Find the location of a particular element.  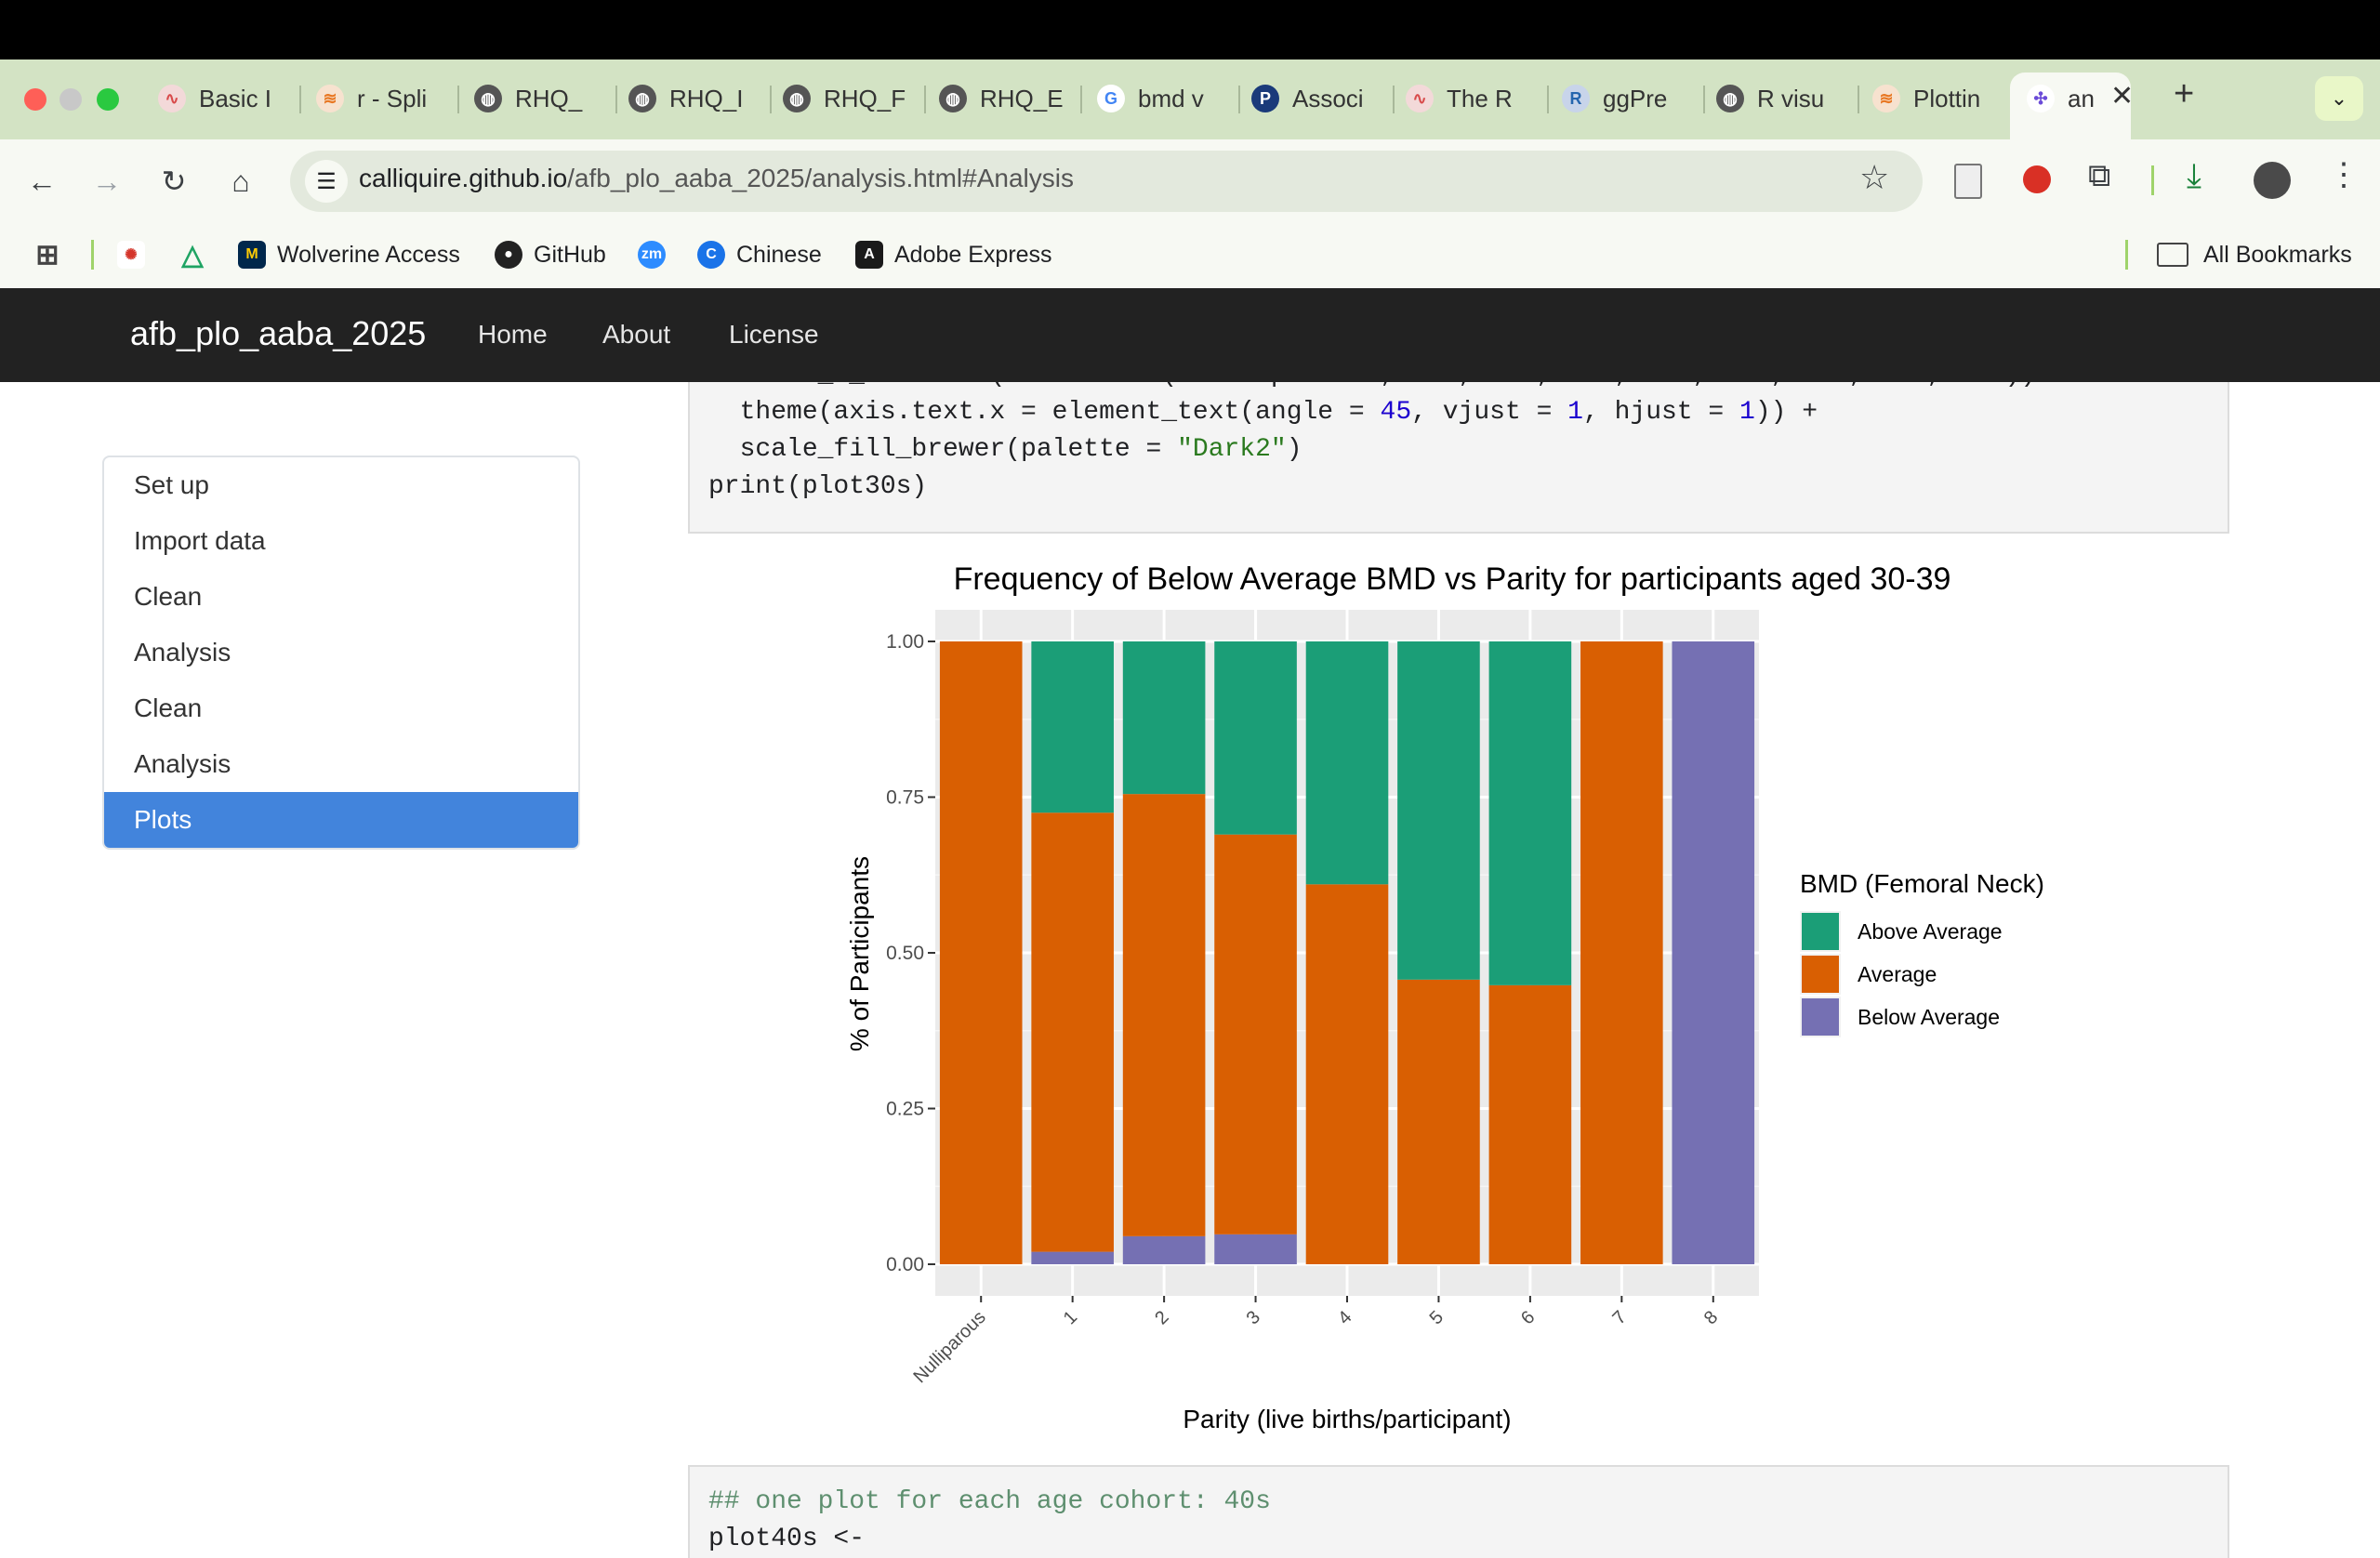

toc-clean-2: Clean is located at coordinates (341, 708).